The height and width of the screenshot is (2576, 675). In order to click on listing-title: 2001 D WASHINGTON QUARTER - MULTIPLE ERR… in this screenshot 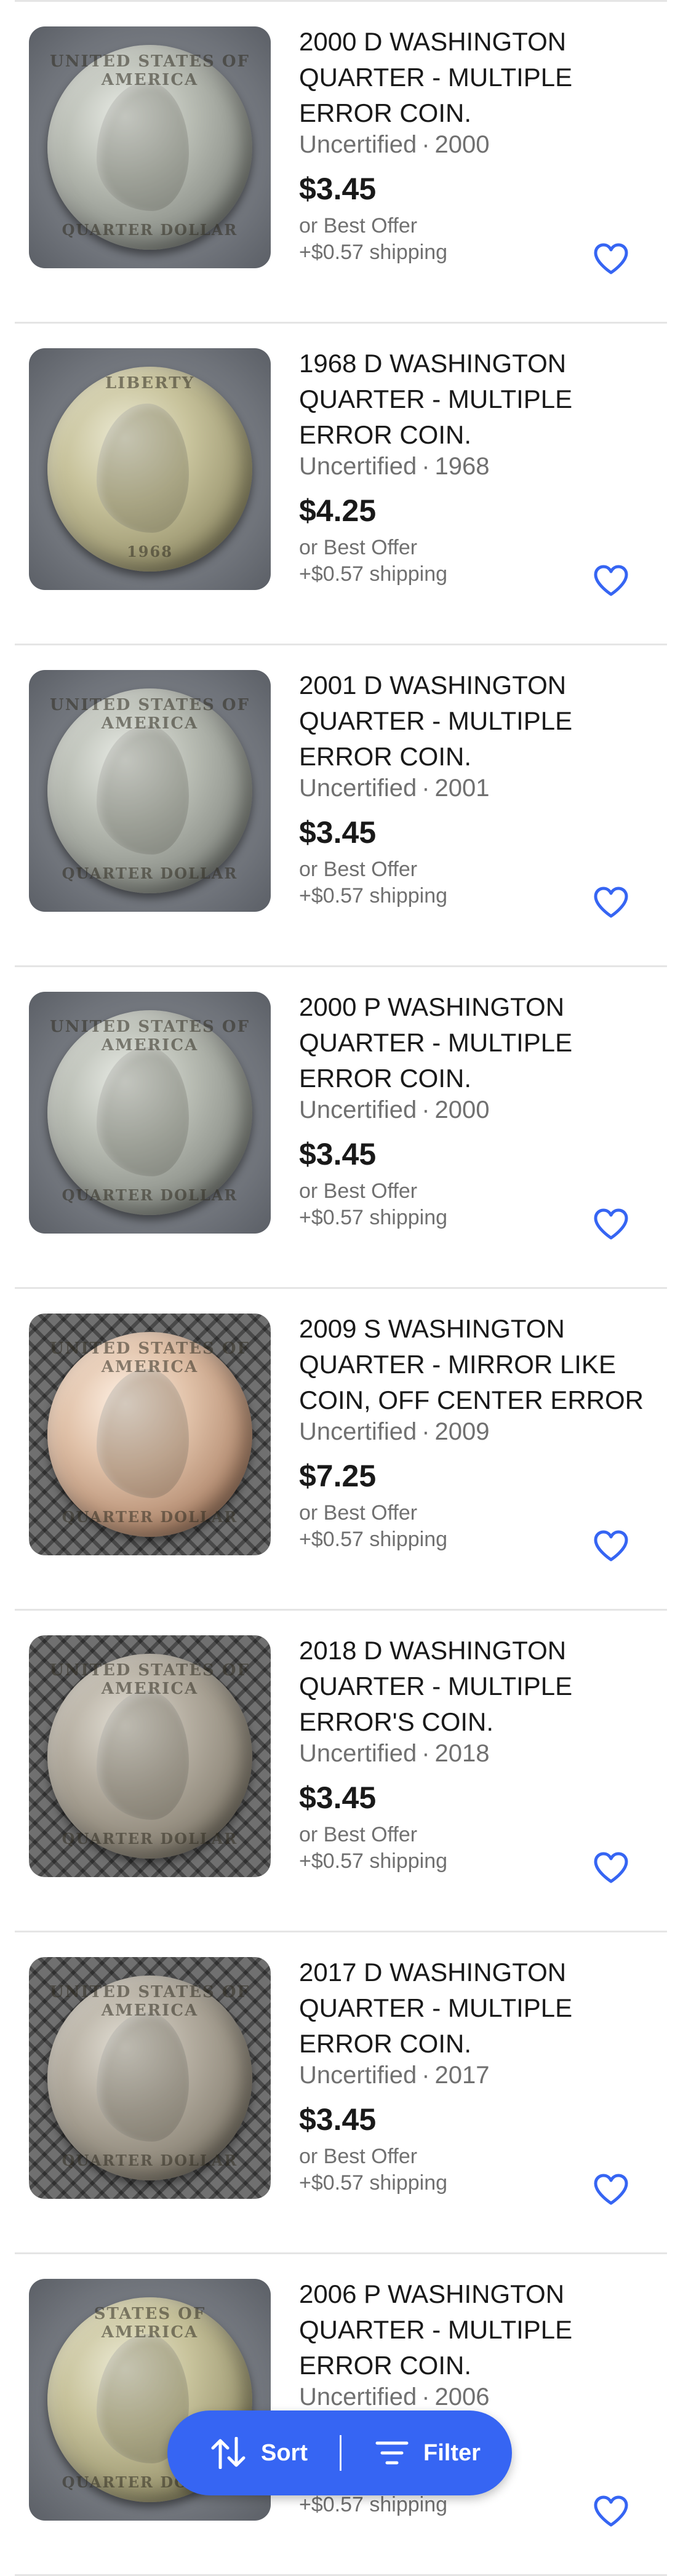, I will do `click(484, 722)`.